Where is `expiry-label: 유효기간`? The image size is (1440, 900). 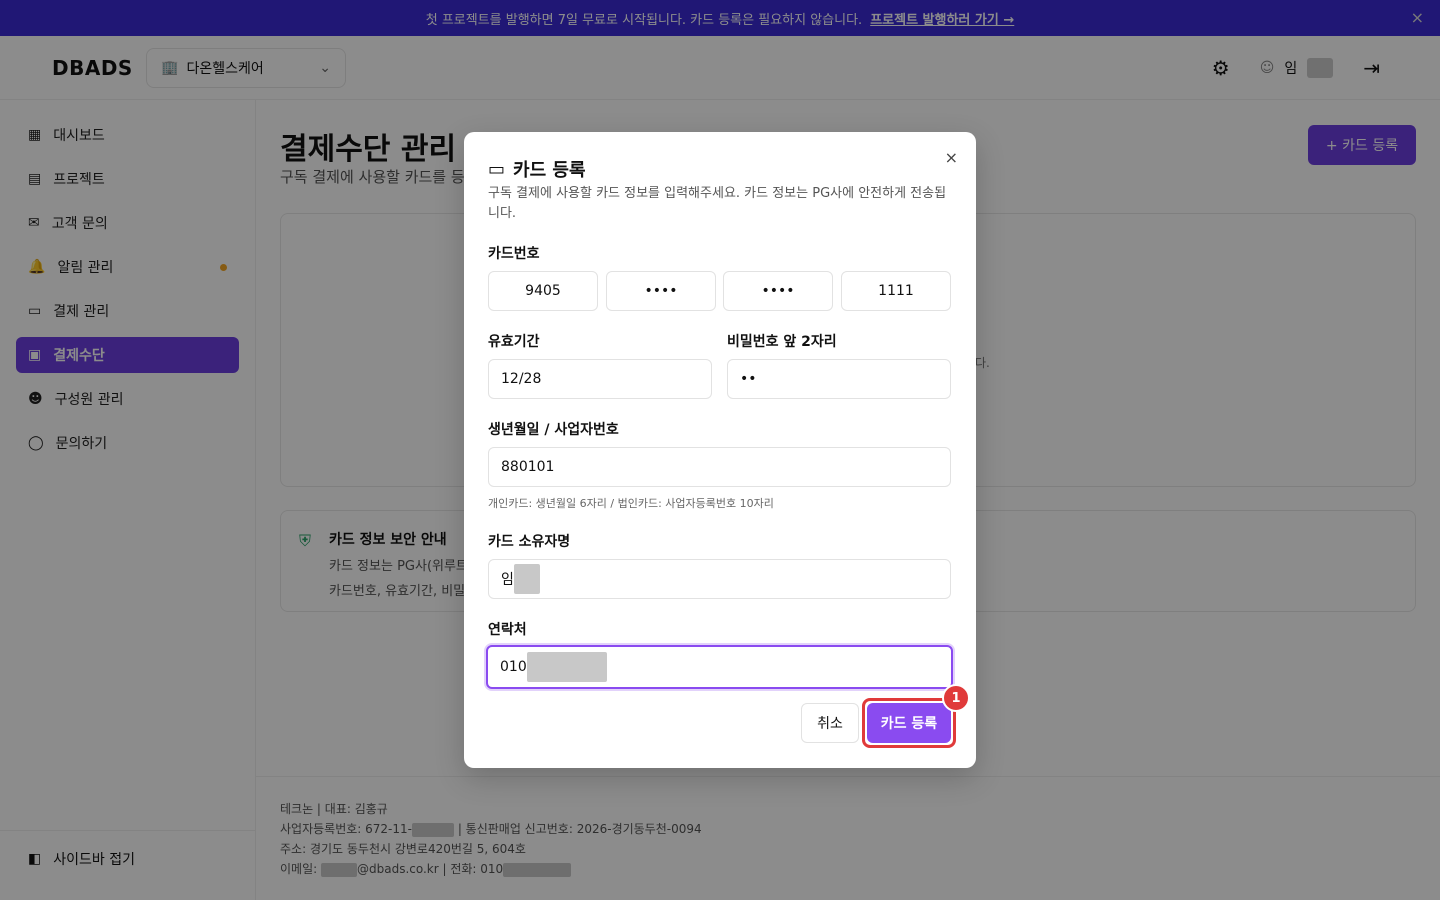 expiry-label: 유효기간 is located at coordinates (514, 342).